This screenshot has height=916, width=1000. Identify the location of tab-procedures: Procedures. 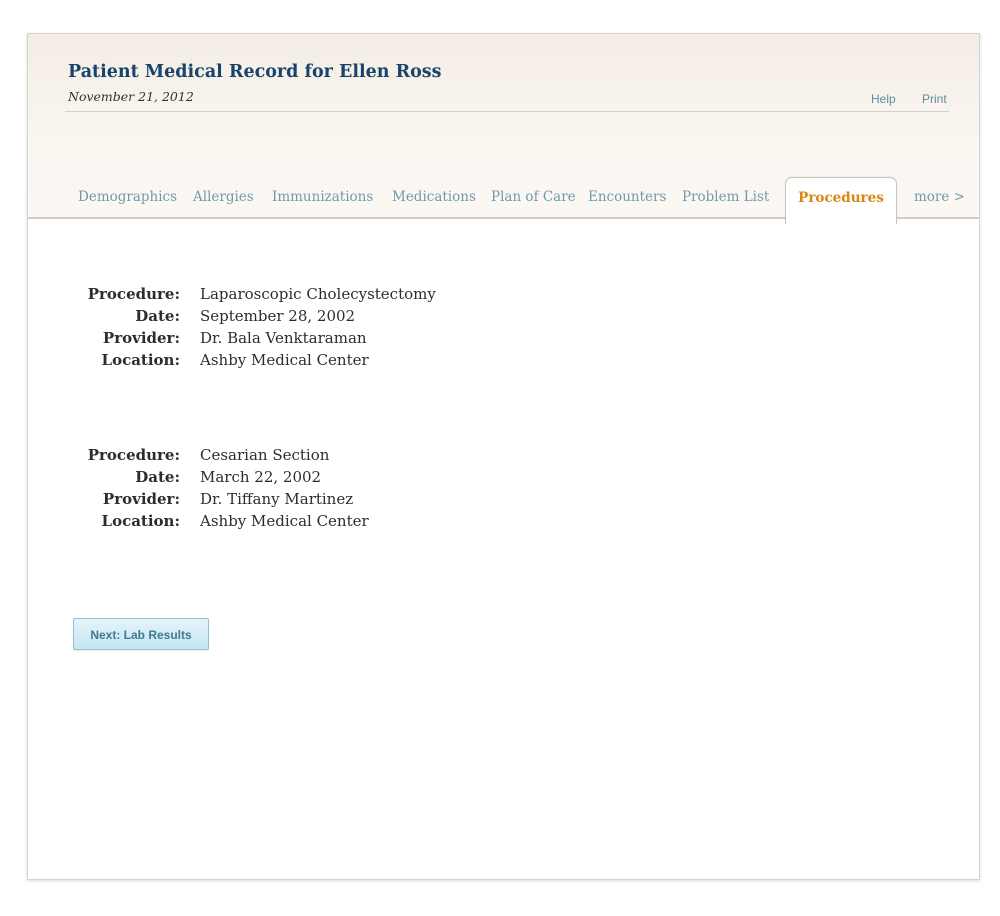
(841, 200).